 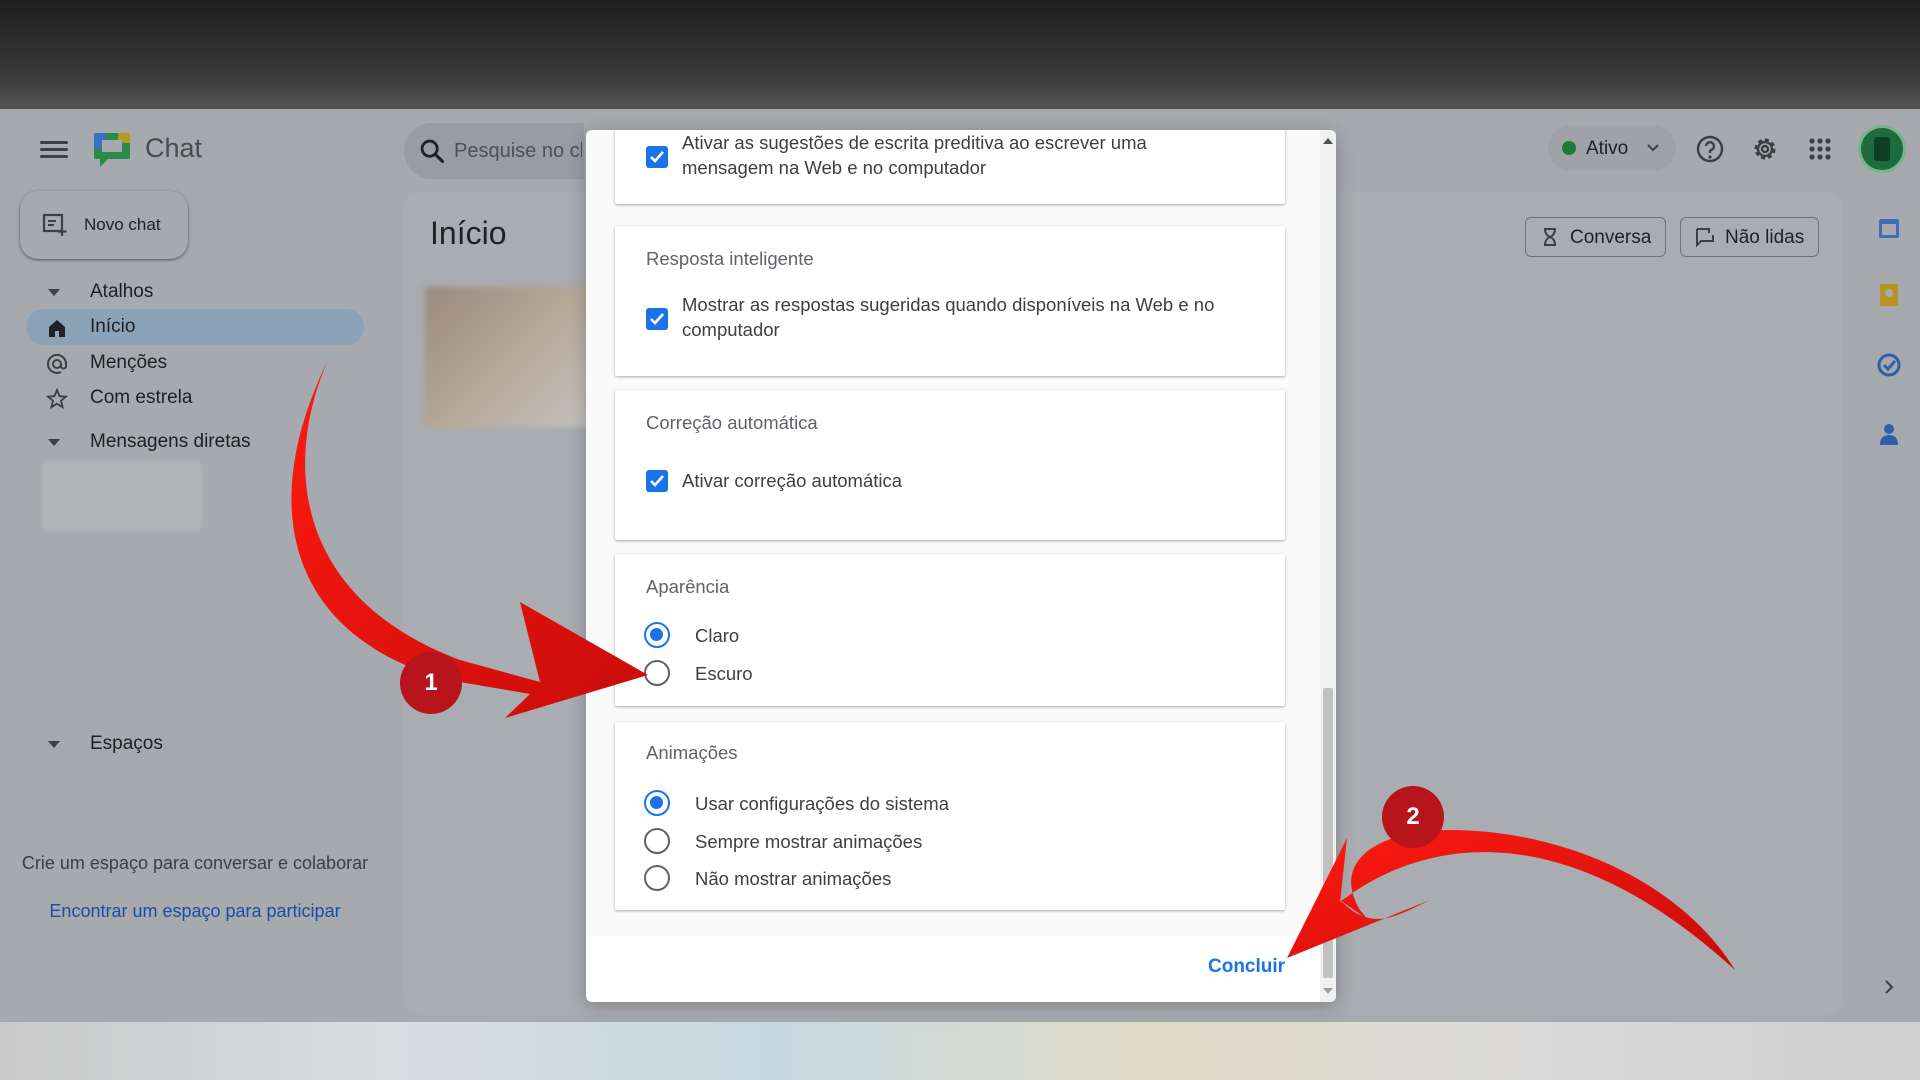 I want to click on animations-system-radio, so click(x=657, y=803).